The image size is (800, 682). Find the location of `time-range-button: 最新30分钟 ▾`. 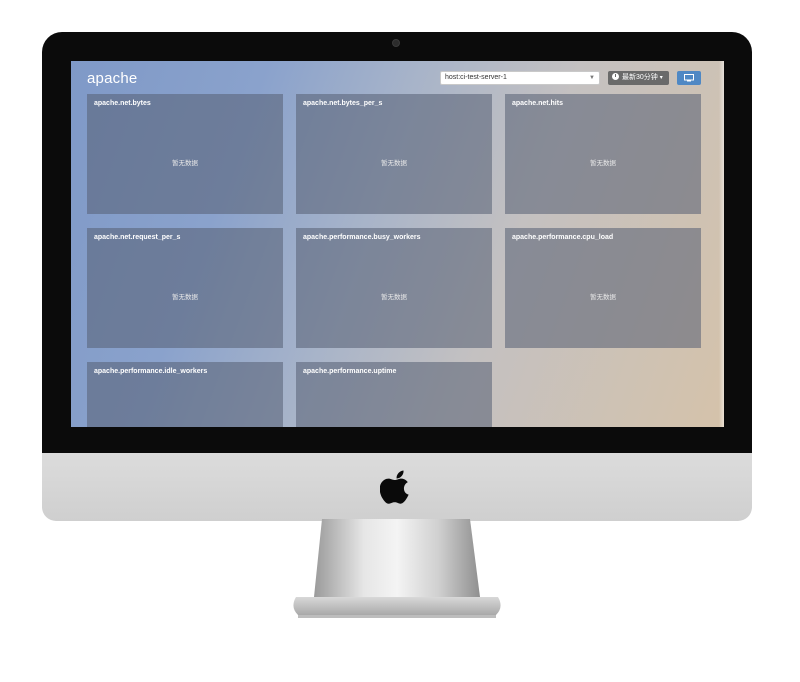

time-range-button: 最新30分钟 ▾ is located at coordinates (638, 78).